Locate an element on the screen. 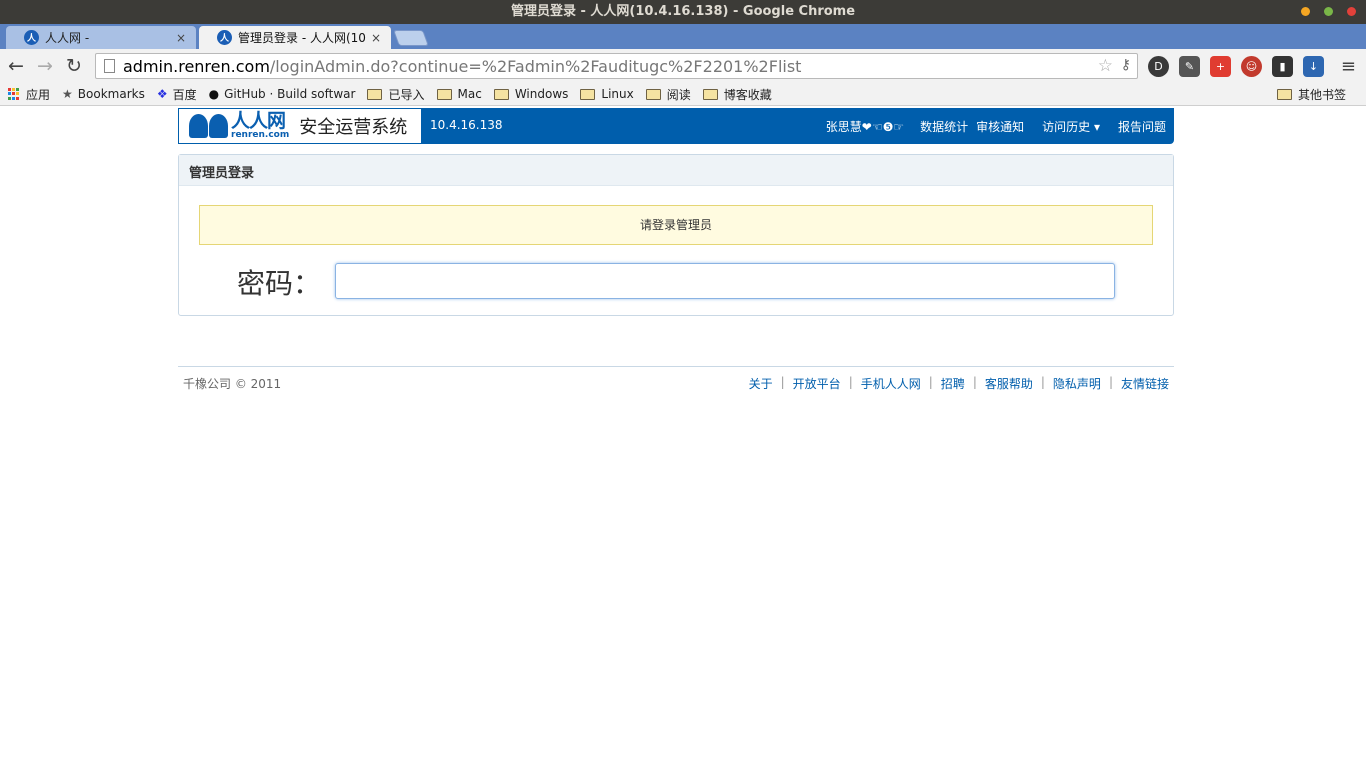 The image size is (1366, 768). header-nav: 张思慧❤☜❺☞ 数据统计 审核通知 访问历史 ▾ 报告问题 is located at coordinates (996, 126).